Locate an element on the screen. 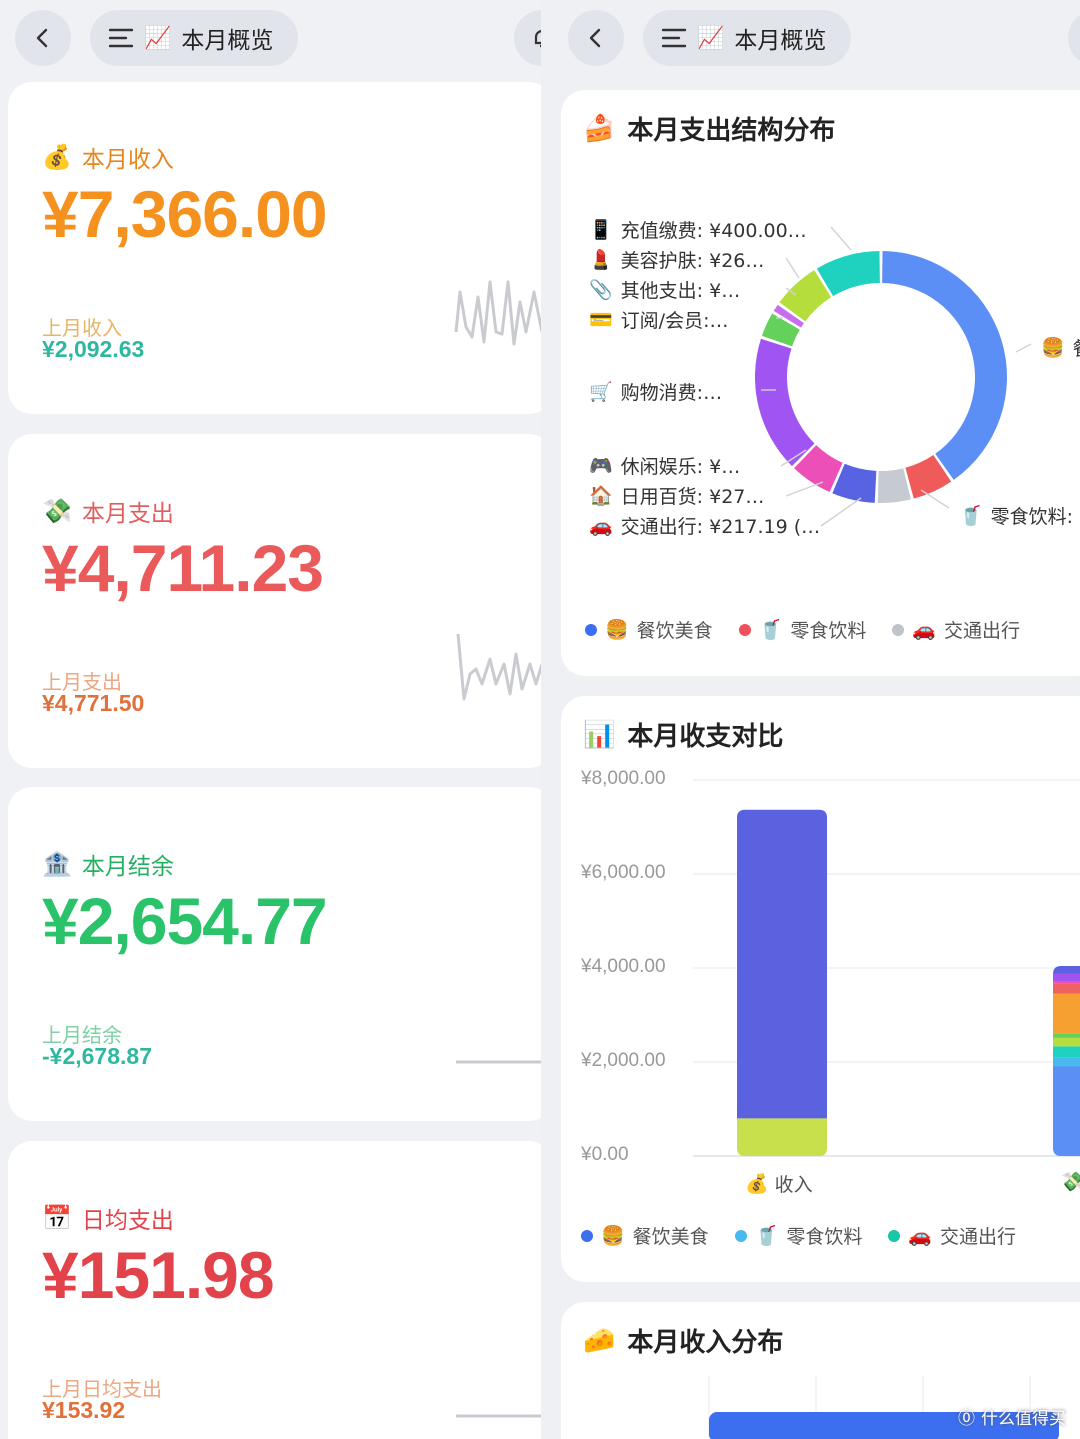 The image size is (1080, 1439). bar-支出-segment-3 is located at coordinates (1066, 1042).